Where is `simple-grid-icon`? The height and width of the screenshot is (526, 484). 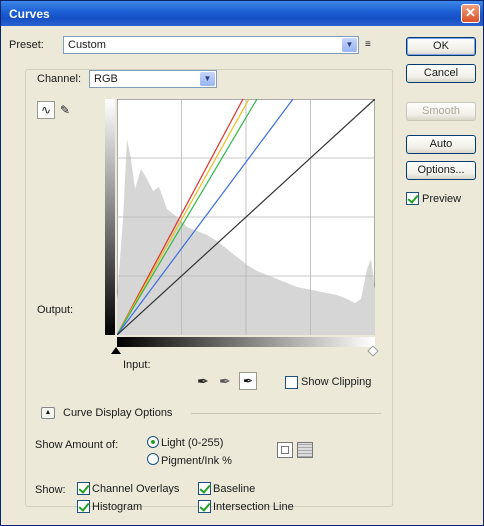
simple-grid-icon is located at coordinates (285, 450).